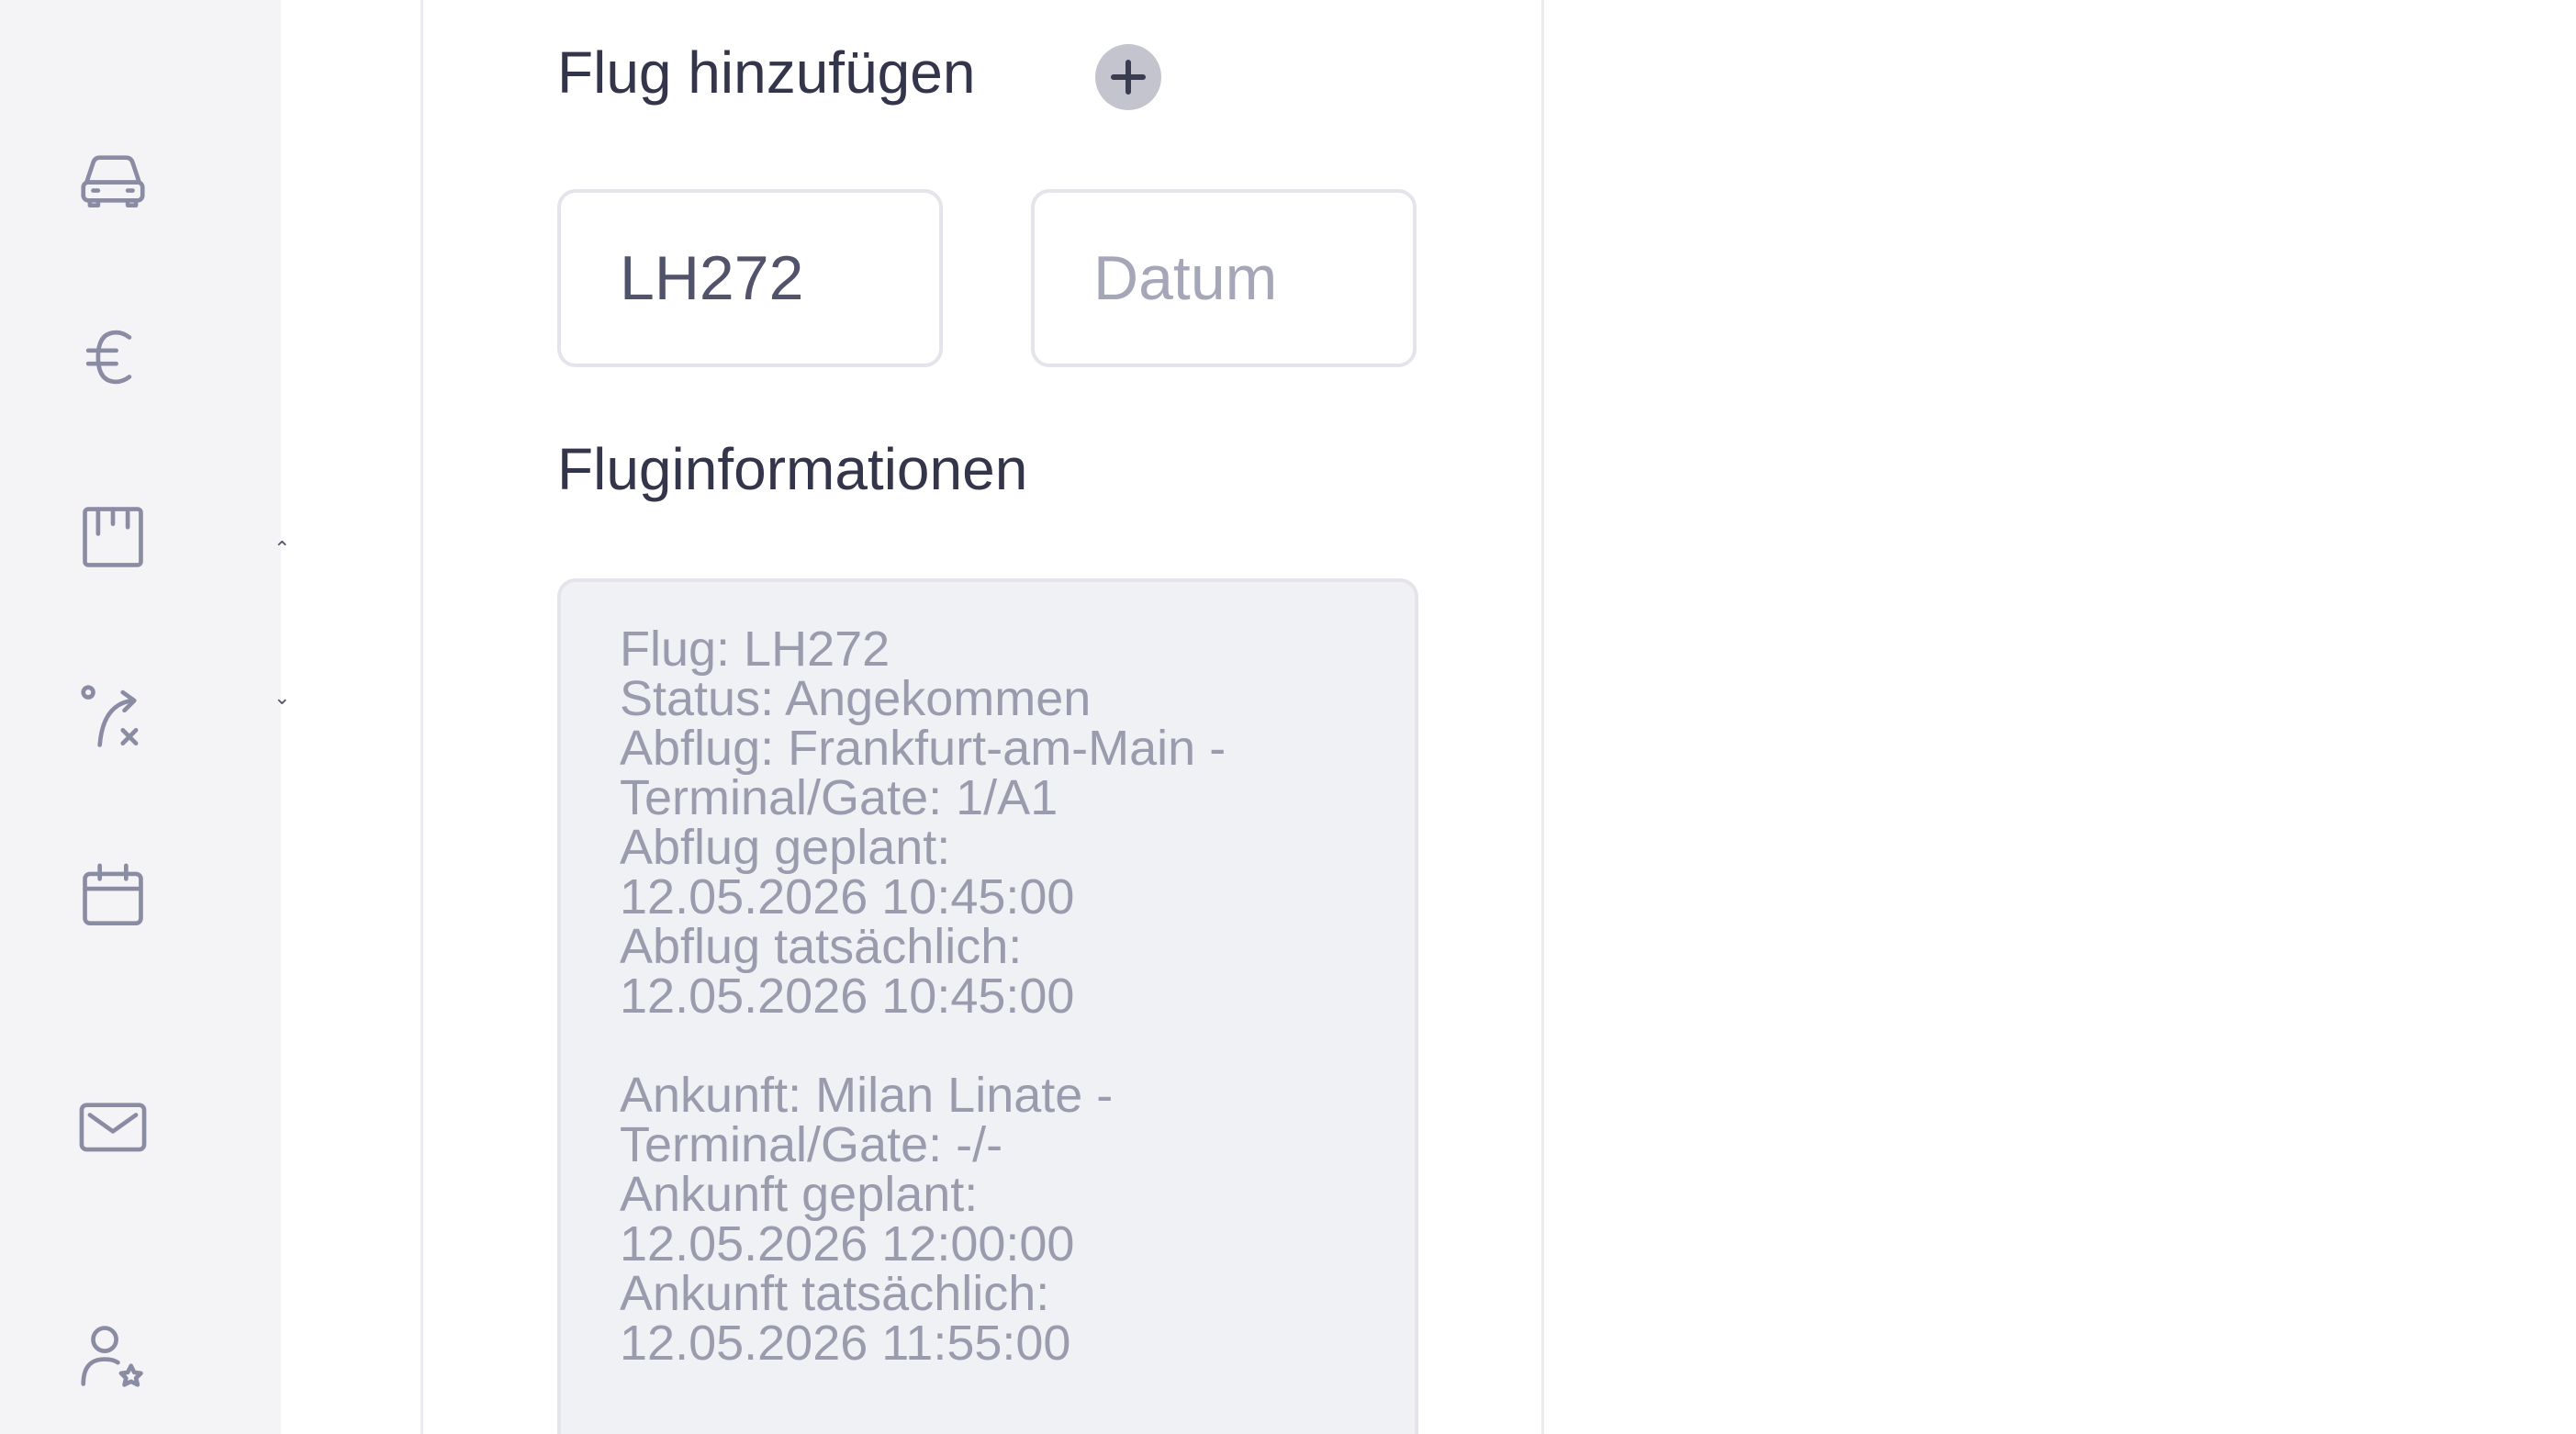 Image resolution: width=2576 pixels, height=1434 pixels. What do you see at coordinates (923, 748) in the screenshot?
I see `info-line: Abflug: Frankfurt-am-Main -` at bounding box center [923, 748].